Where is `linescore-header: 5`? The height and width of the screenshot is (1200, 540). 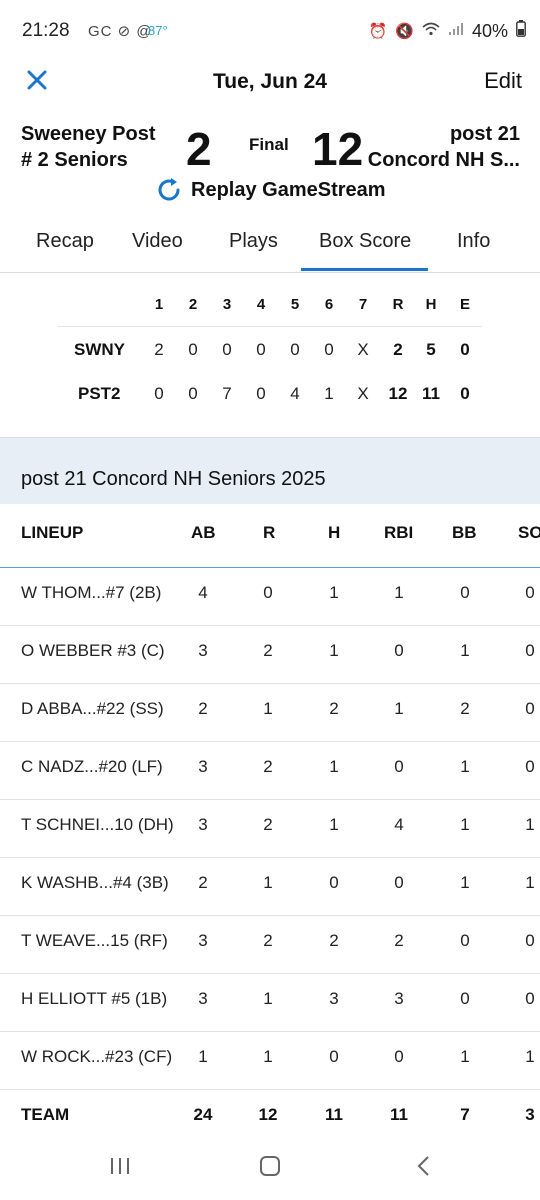 linescore-header: 5 is located at coordinates (295, 304).